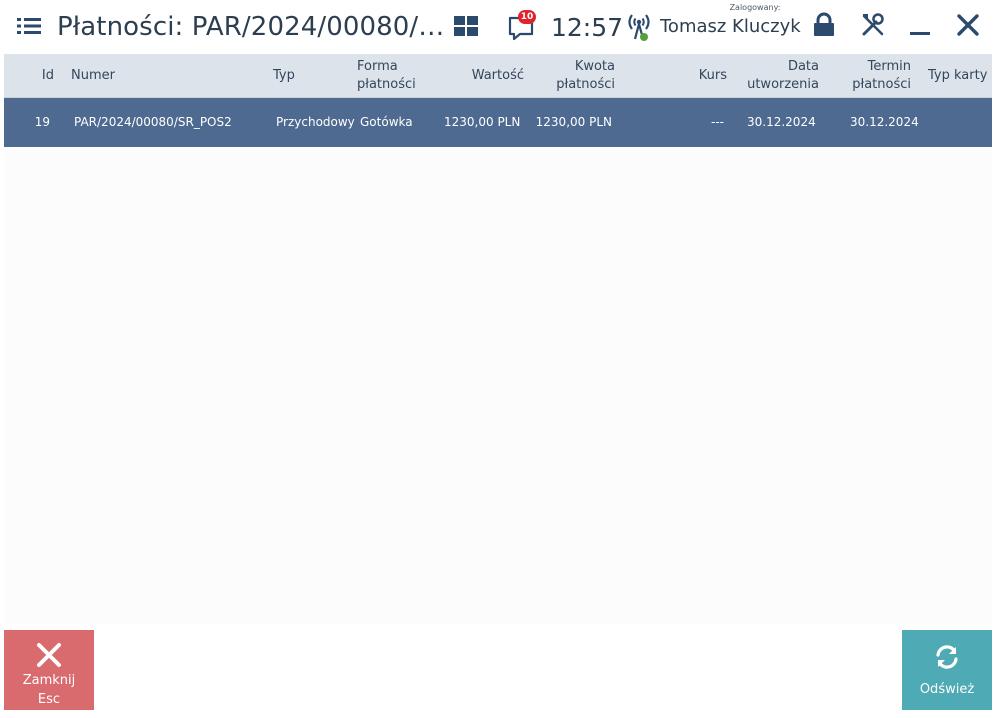 The image size is (998, 718). I want to click on column-header-termin-platnosci: Termin płatności, so click(872, 75).